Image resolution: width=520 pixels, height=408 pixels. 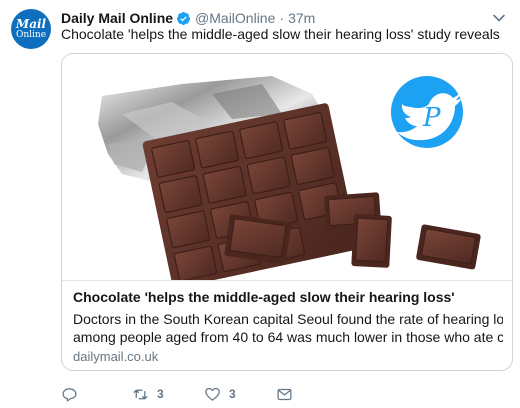 What do you see at coordinates (431, 118) in the screenshot?
I see `watermark-letter: P` at bounding box center [431, 118].